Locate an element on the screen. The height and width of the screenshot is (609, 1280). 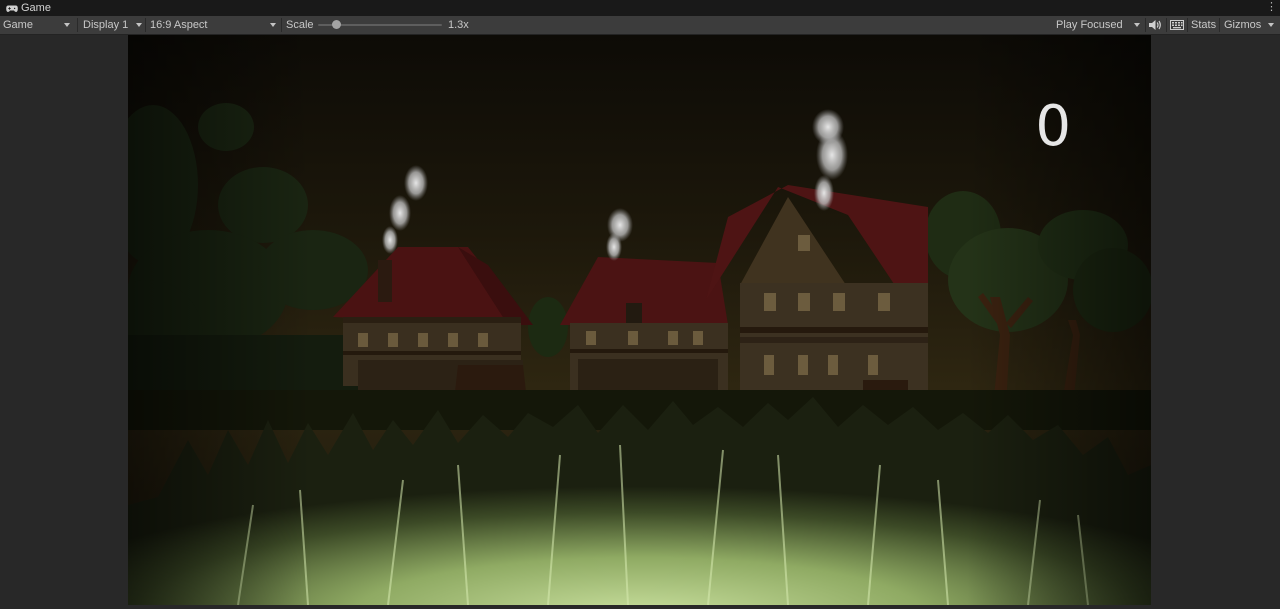
display-dropdown: Display 1 is located at coordinates (111, 25).